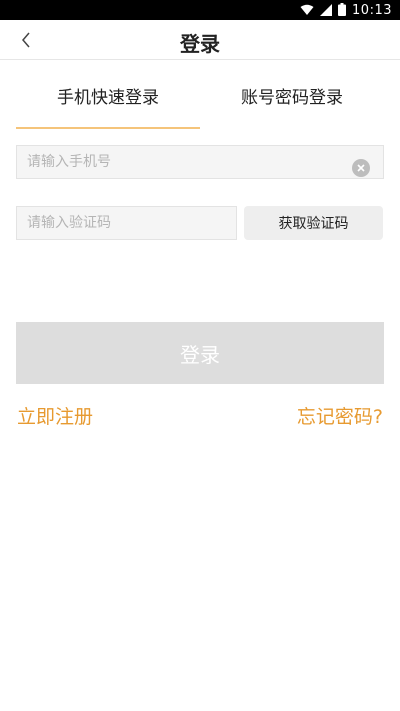 Image resolution: width=400 pixels, height=711 pixels. Describe the element at coordinates (108, 95) in the screenshot. I see `tab-phone-login: 手机快速登录` at that location.